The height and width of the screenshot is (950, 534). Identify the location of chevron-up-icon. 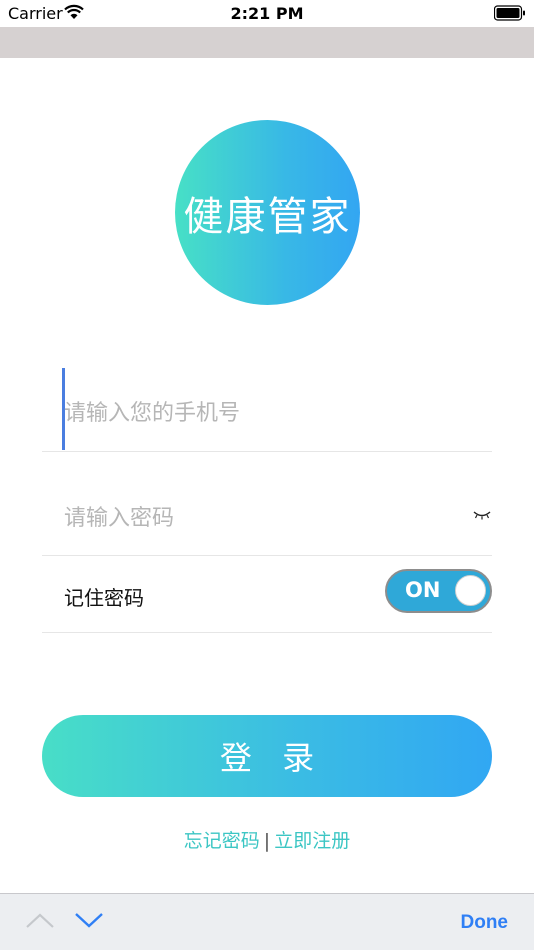
(40, 922).